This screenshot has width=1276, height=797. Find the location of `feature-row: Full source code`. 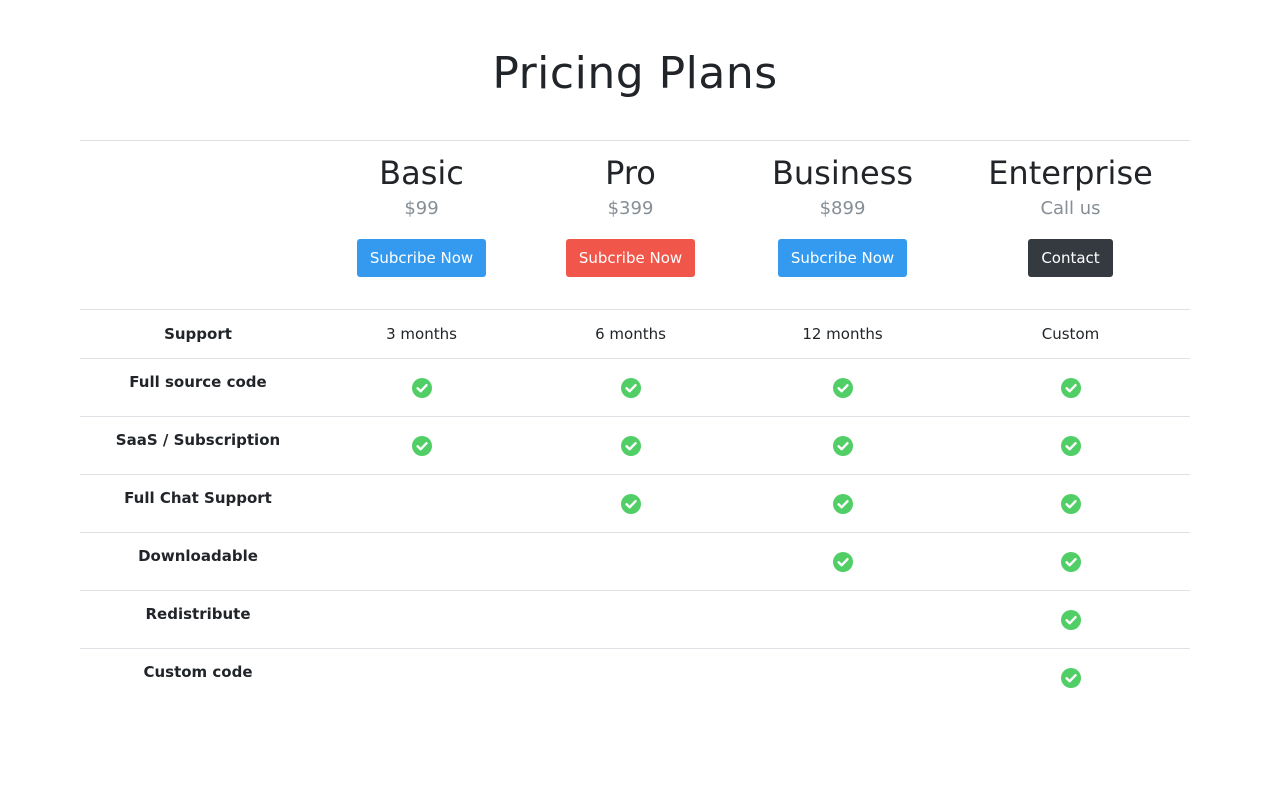

feature-row: Full source code is located at coordinates (635, 387).